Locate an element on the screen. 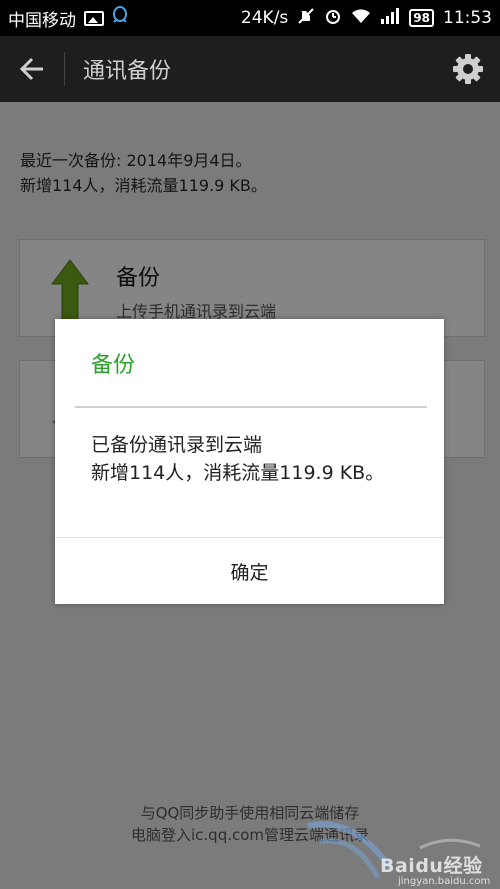  dialog-title-divider is located at coordinates (251, 407).